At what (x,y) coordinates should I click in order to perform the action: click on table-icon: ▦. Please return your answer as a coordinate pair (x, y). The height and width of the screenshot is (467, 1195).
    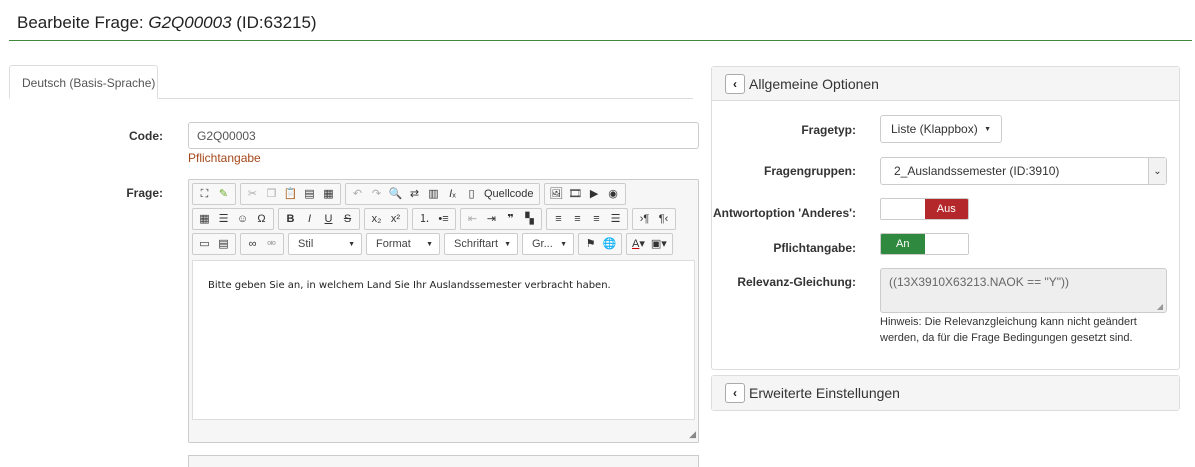
    Looking at the image, I should click on (204, 219).